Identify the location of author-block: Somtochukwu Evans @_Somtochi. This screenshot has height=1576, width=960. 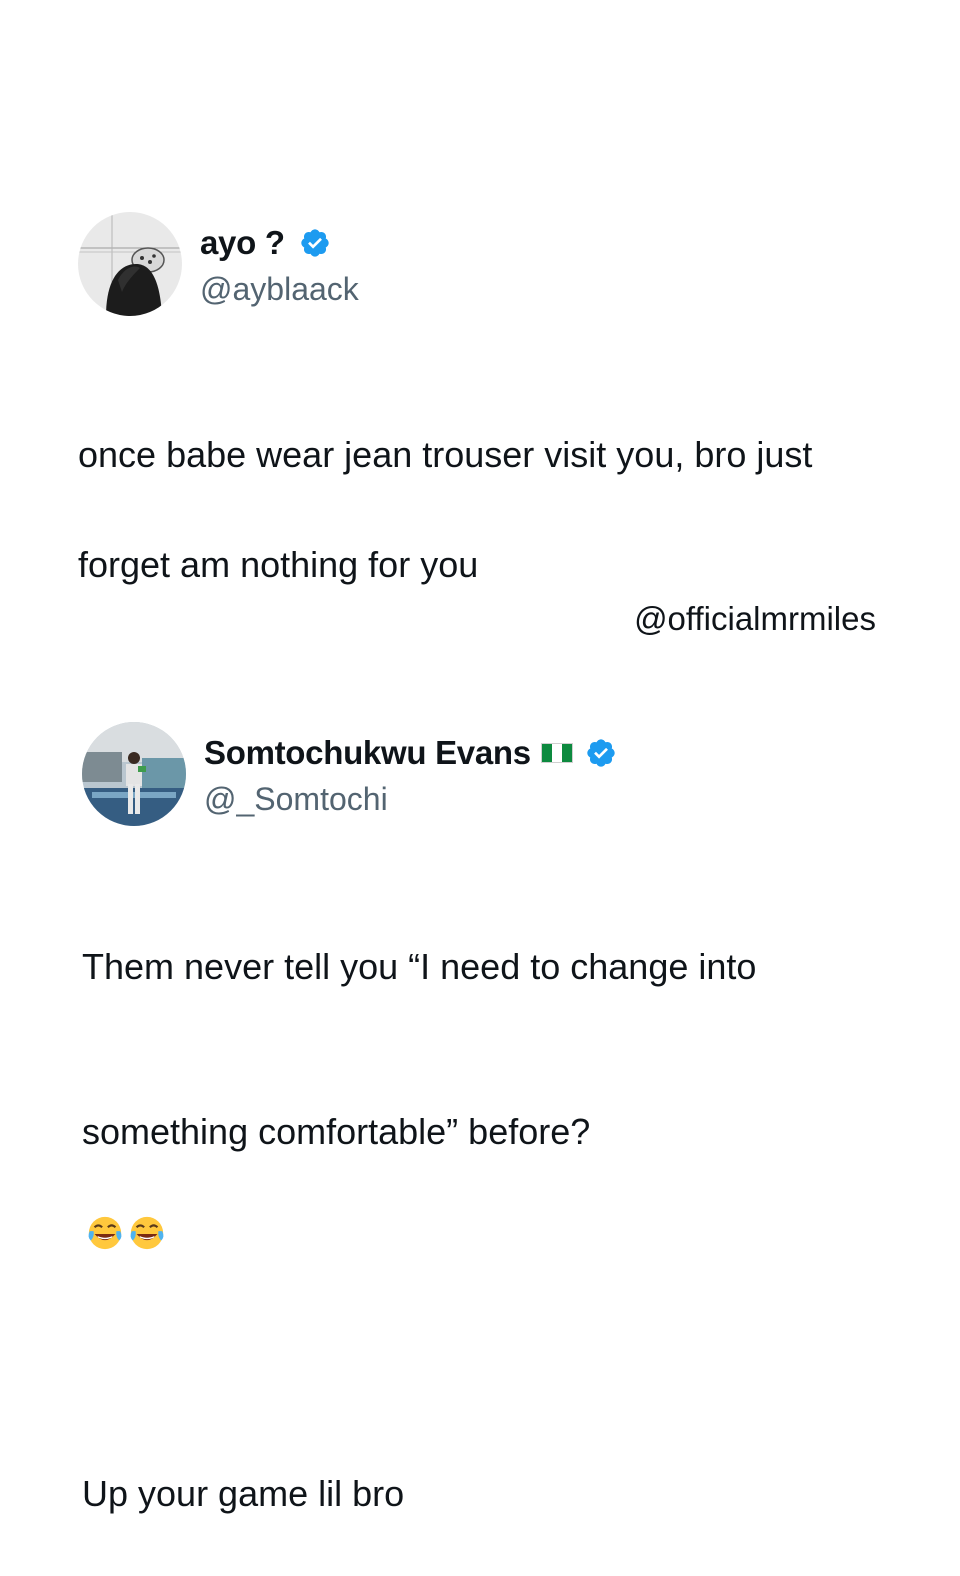
(410, 774).